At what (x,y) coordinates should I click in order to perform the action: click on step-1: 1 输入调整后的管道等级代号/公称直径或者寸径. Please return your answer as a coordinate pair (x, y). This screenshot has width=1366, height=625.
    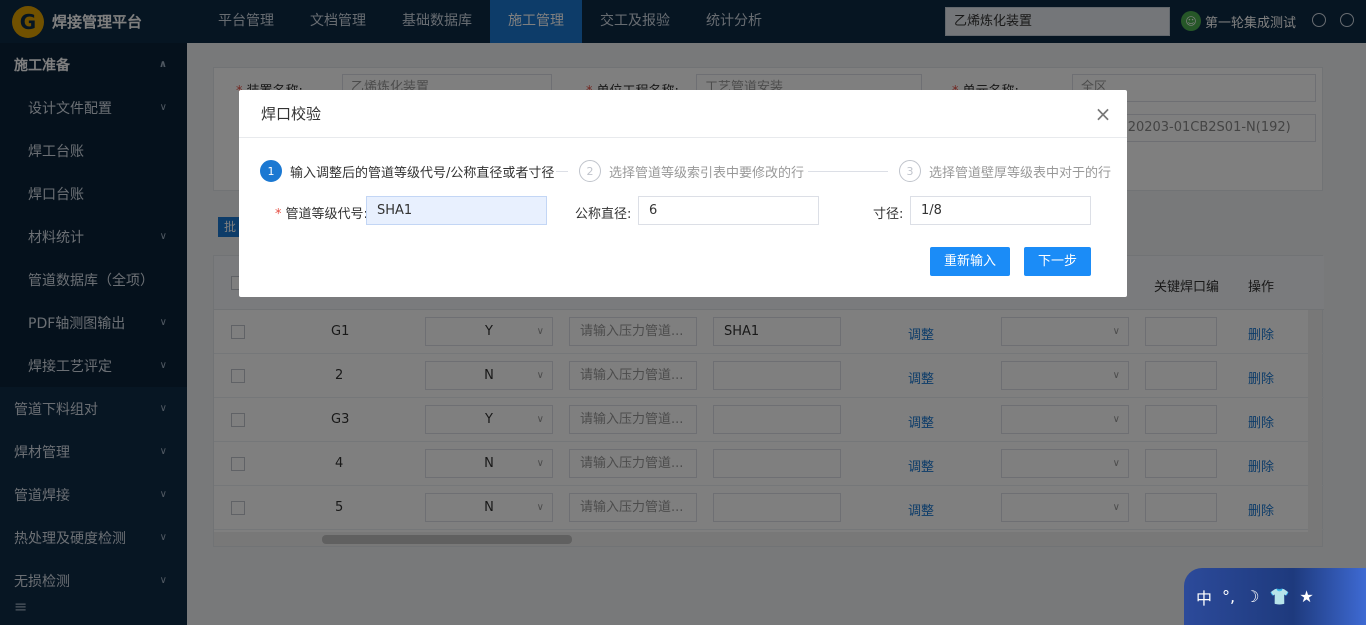
    Looking at the image, I should click on (407, 171).